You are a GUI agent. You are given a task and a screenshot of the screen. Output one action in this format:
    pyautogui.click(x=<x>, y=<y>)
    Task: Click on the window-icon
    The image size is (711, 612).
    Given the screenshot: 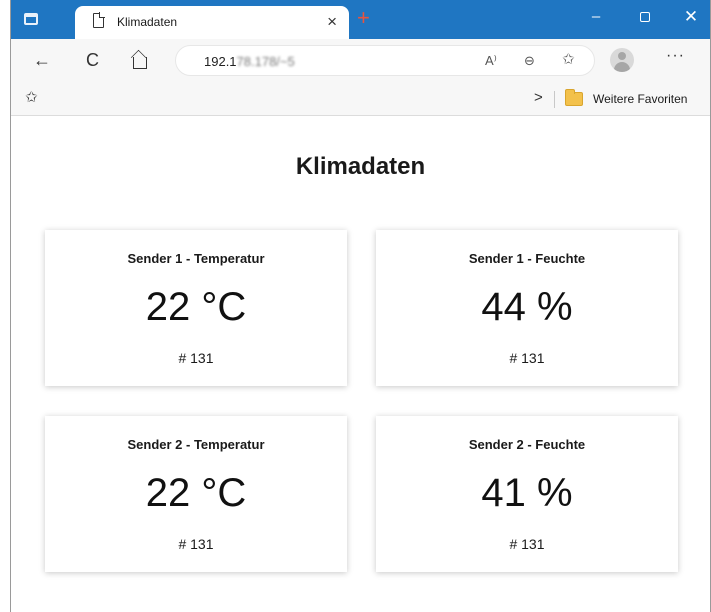 What is the action you would take?
    pyautogui.click(x=31, y=19)
    